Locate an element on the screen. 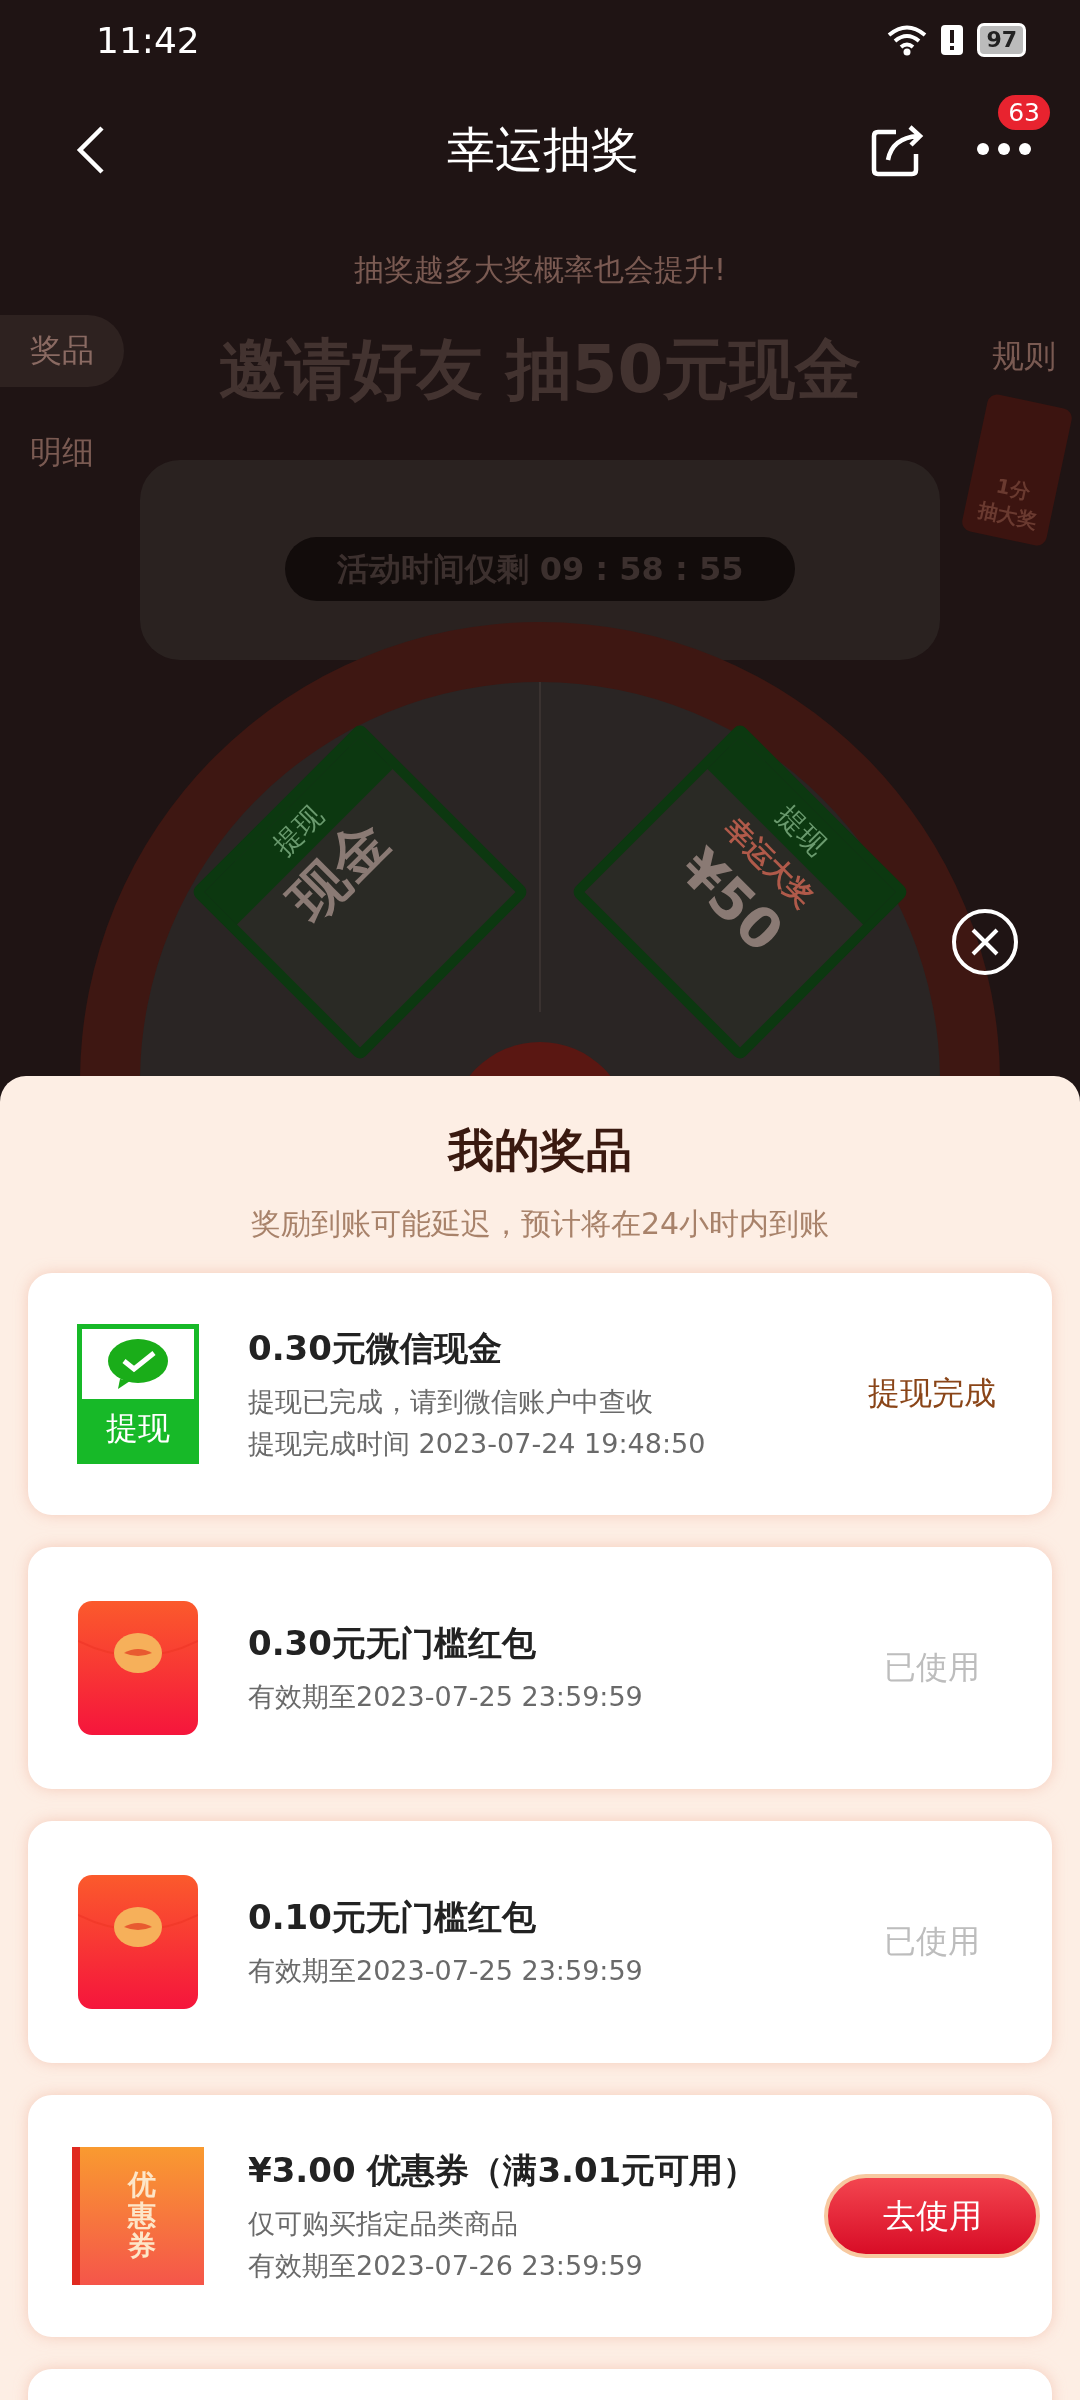 The image size is (1080, 2400). status-time: 11:42 is located at coordinates (148, 40).